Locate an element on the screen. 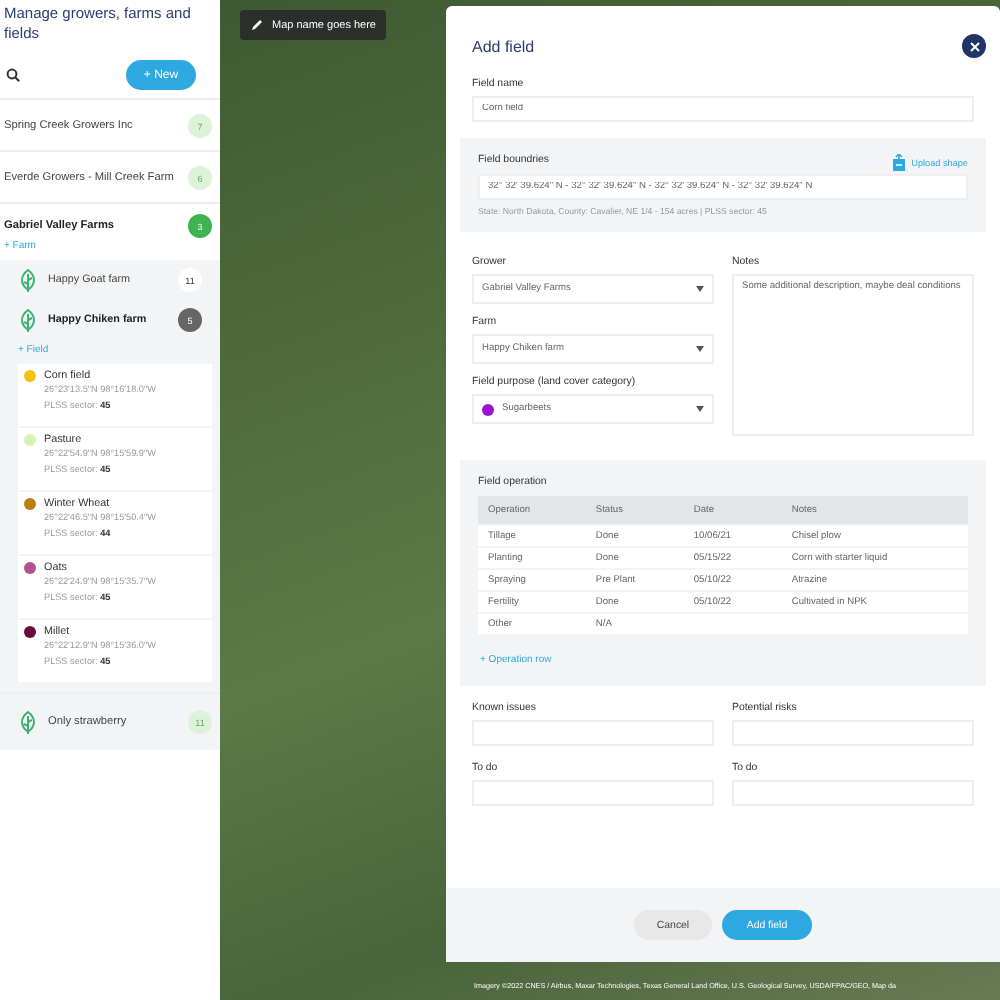 The width and height of the screenshot is (1000, 1000). upload-file-icon is located at coordinates (898, 163).